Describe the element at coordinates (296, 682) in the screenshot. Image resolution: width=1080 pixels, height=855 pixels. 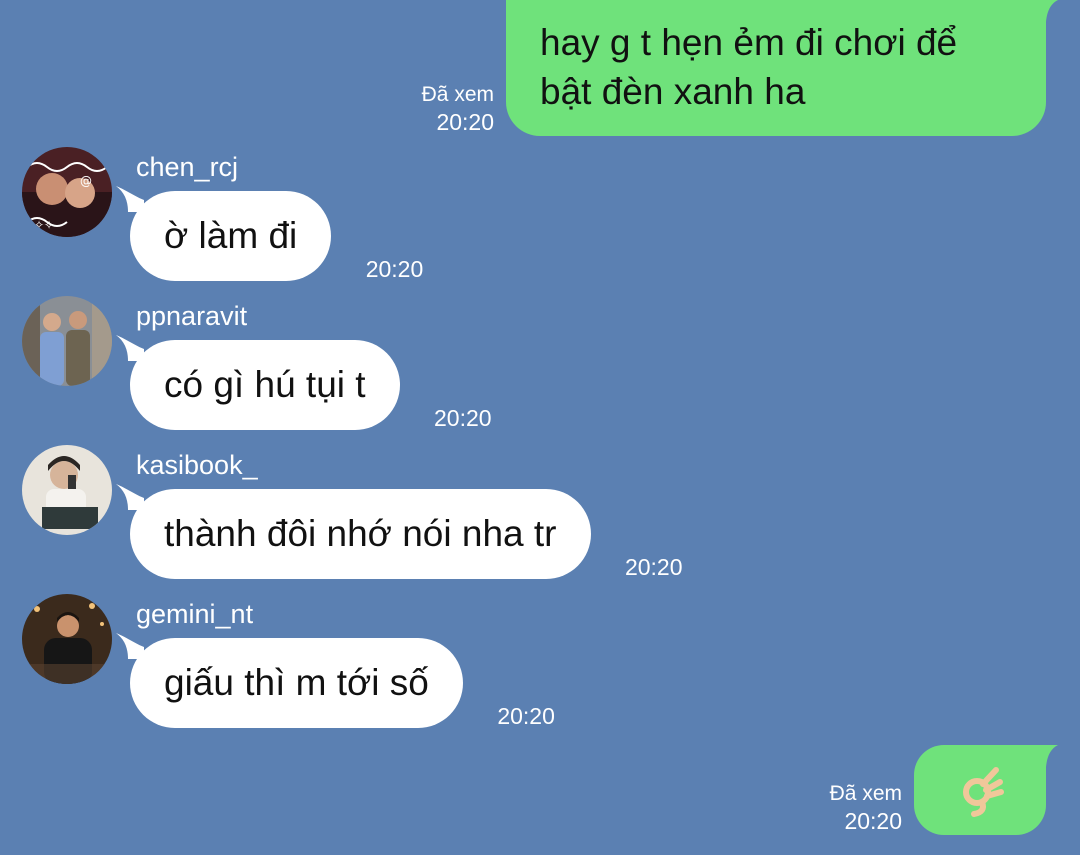
I see `message-text: giấu thì m tới số` at that location.